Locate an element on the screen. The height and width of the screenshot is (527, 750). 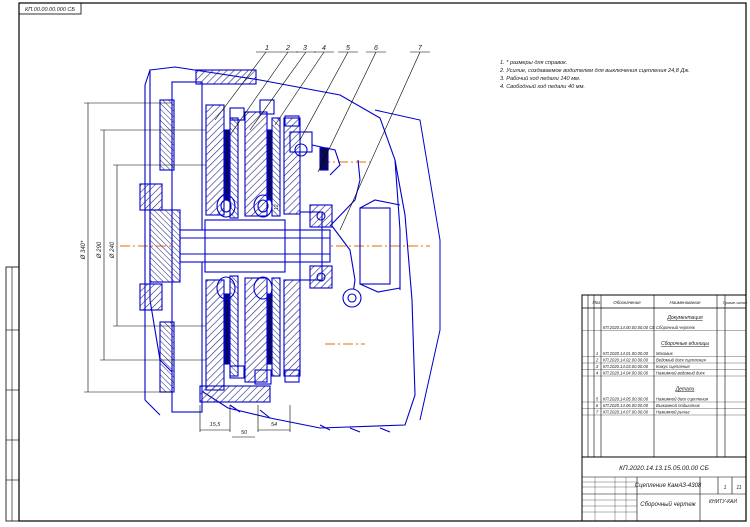
spec-row-pos: 6 is located at coordinates (597, 405).